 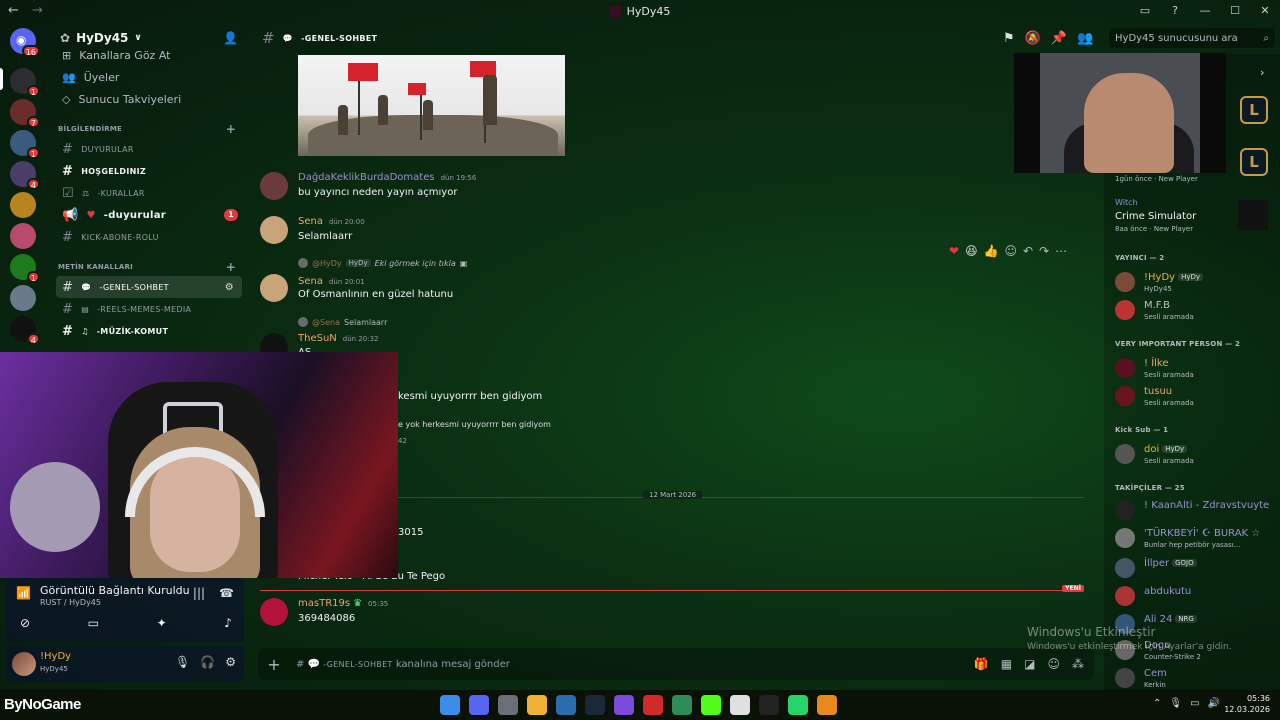 What do you see at coordinates (226, 593) in the screenshot?
I see `disconnect-icon: ☎` at bounding box center [226, 593].